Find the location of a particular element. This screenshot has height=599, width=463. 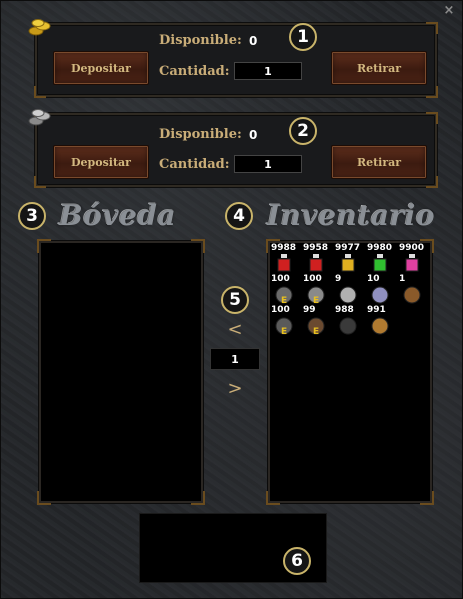

inventory-item: 99 E is located at coordinates (319, 321).